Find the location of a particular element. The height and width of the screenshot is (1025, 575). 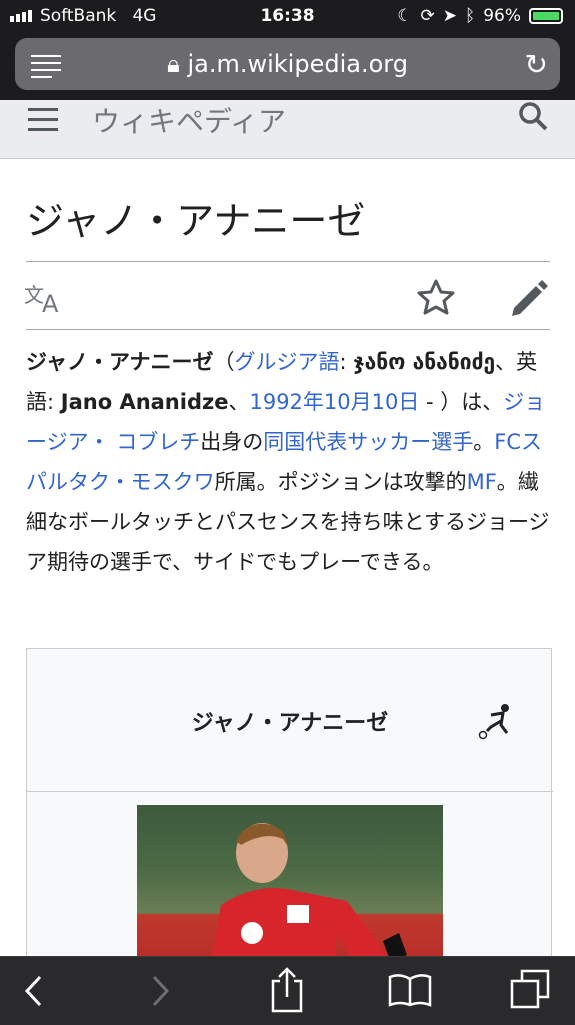

search-icon is located at coordinates (533, 118).